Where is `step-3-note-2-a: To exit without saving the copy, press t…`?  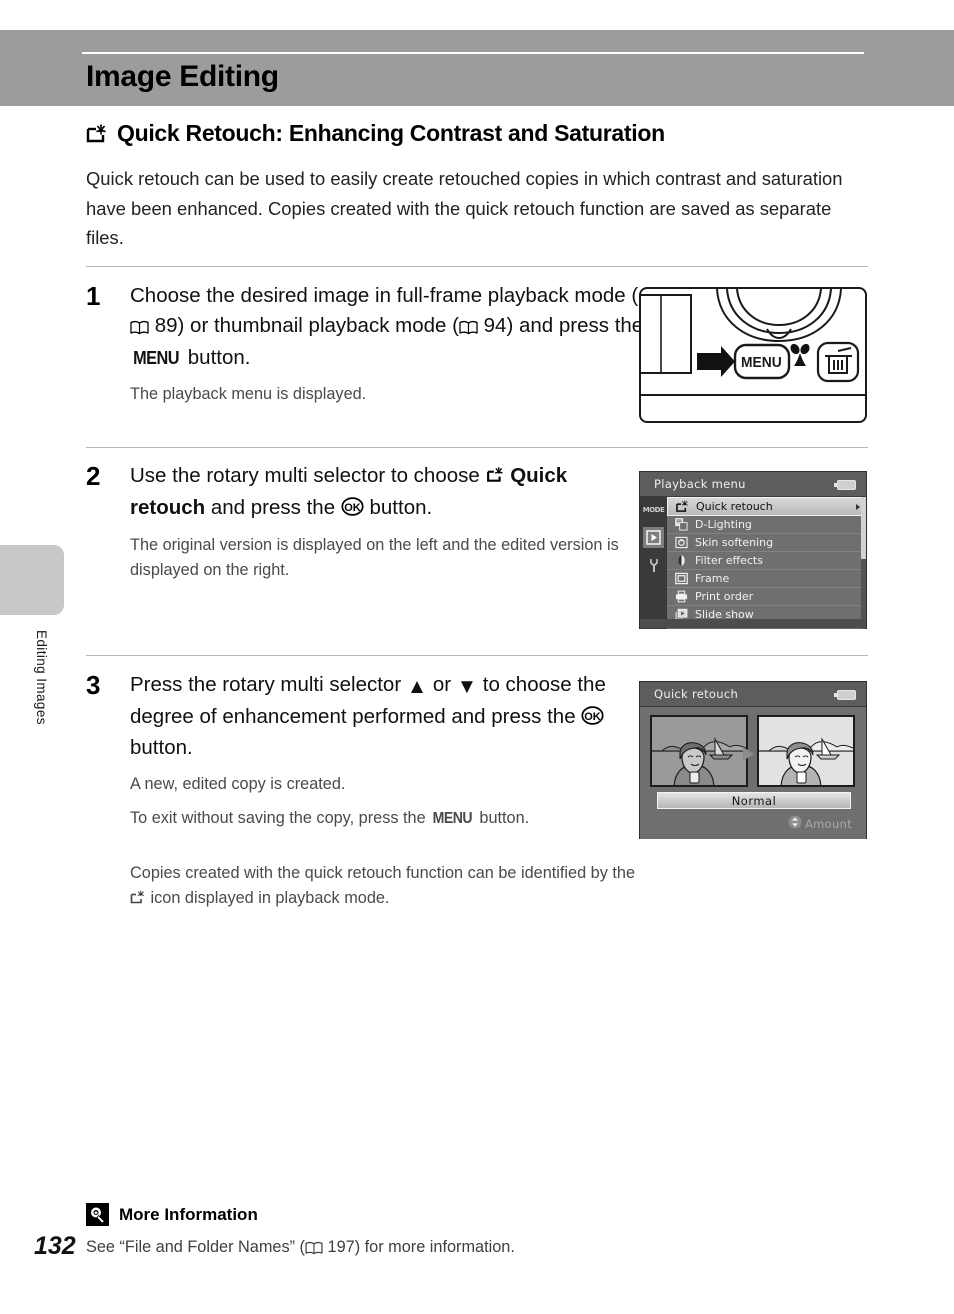 step-3-note-2-a: To exit without saving the copy, press t… is located at coordinates (280, 817).